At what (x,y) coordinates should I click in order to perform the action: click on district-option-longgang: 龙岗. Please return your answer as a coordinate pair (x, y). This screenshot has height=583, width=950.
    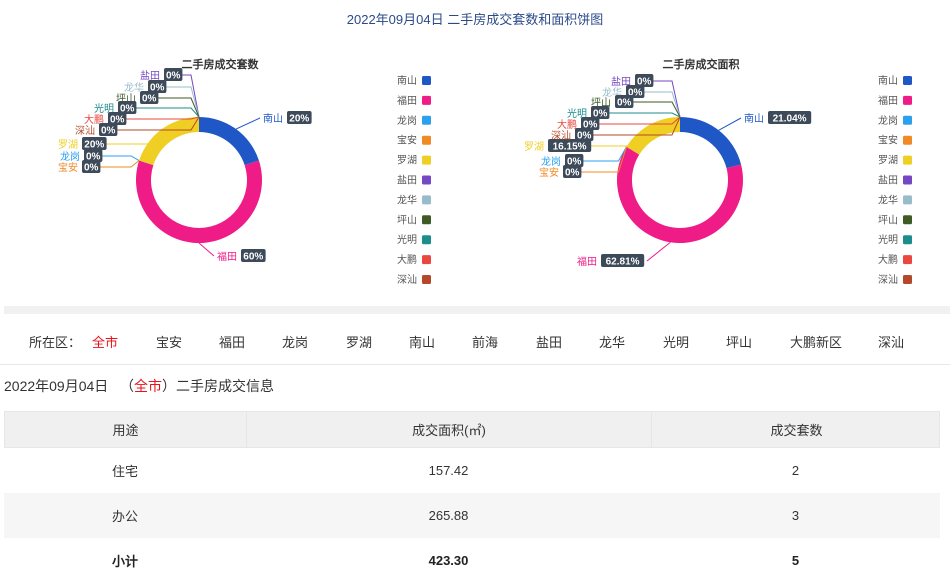
    Looking at the image, I should click on (295, 341).